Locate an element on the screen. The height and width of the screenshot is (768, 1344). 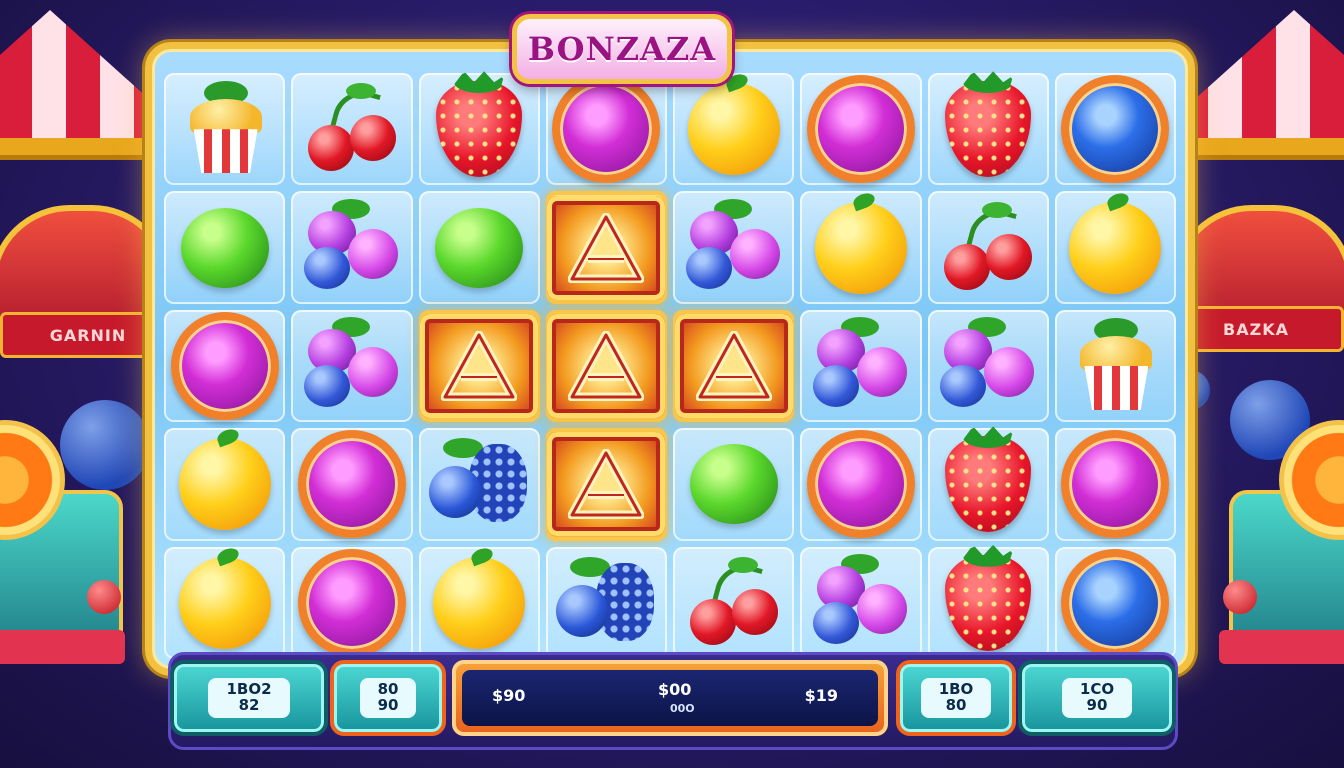
game-logo: BONZAZA is located at coordinates (622, 49).